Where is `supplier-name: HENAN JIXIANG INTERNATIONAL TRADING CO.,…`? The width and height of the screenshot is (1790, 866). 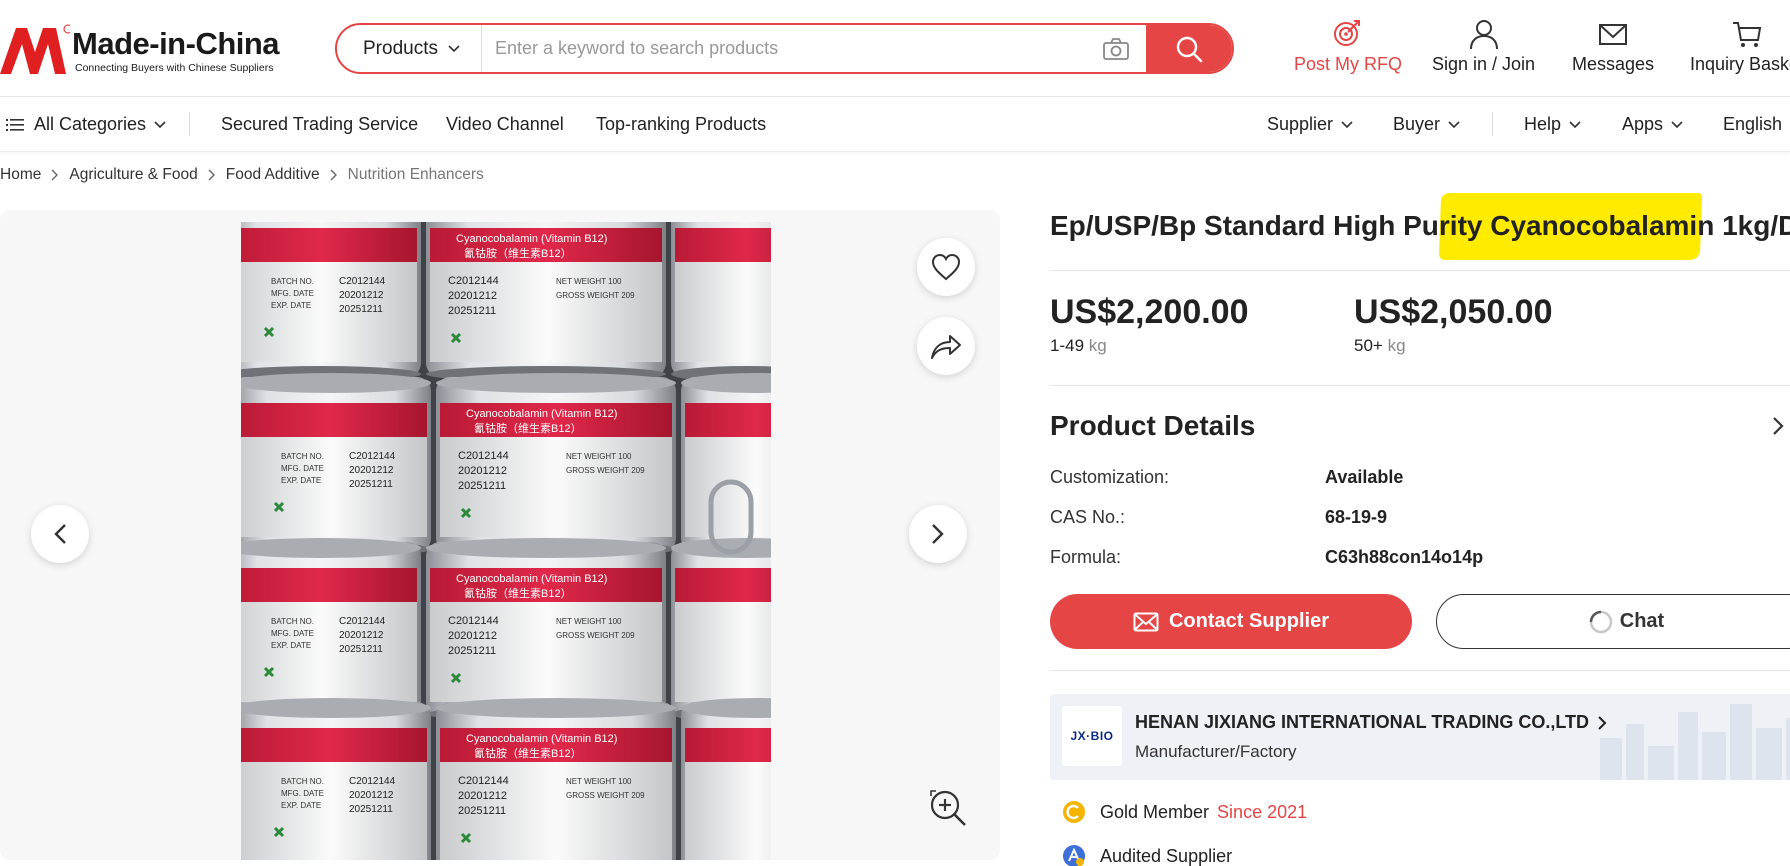 supplier-name: HENAN JIXIANG INTERNATIONAL TRADING CO.,… is located at coordinates (1362, 722).